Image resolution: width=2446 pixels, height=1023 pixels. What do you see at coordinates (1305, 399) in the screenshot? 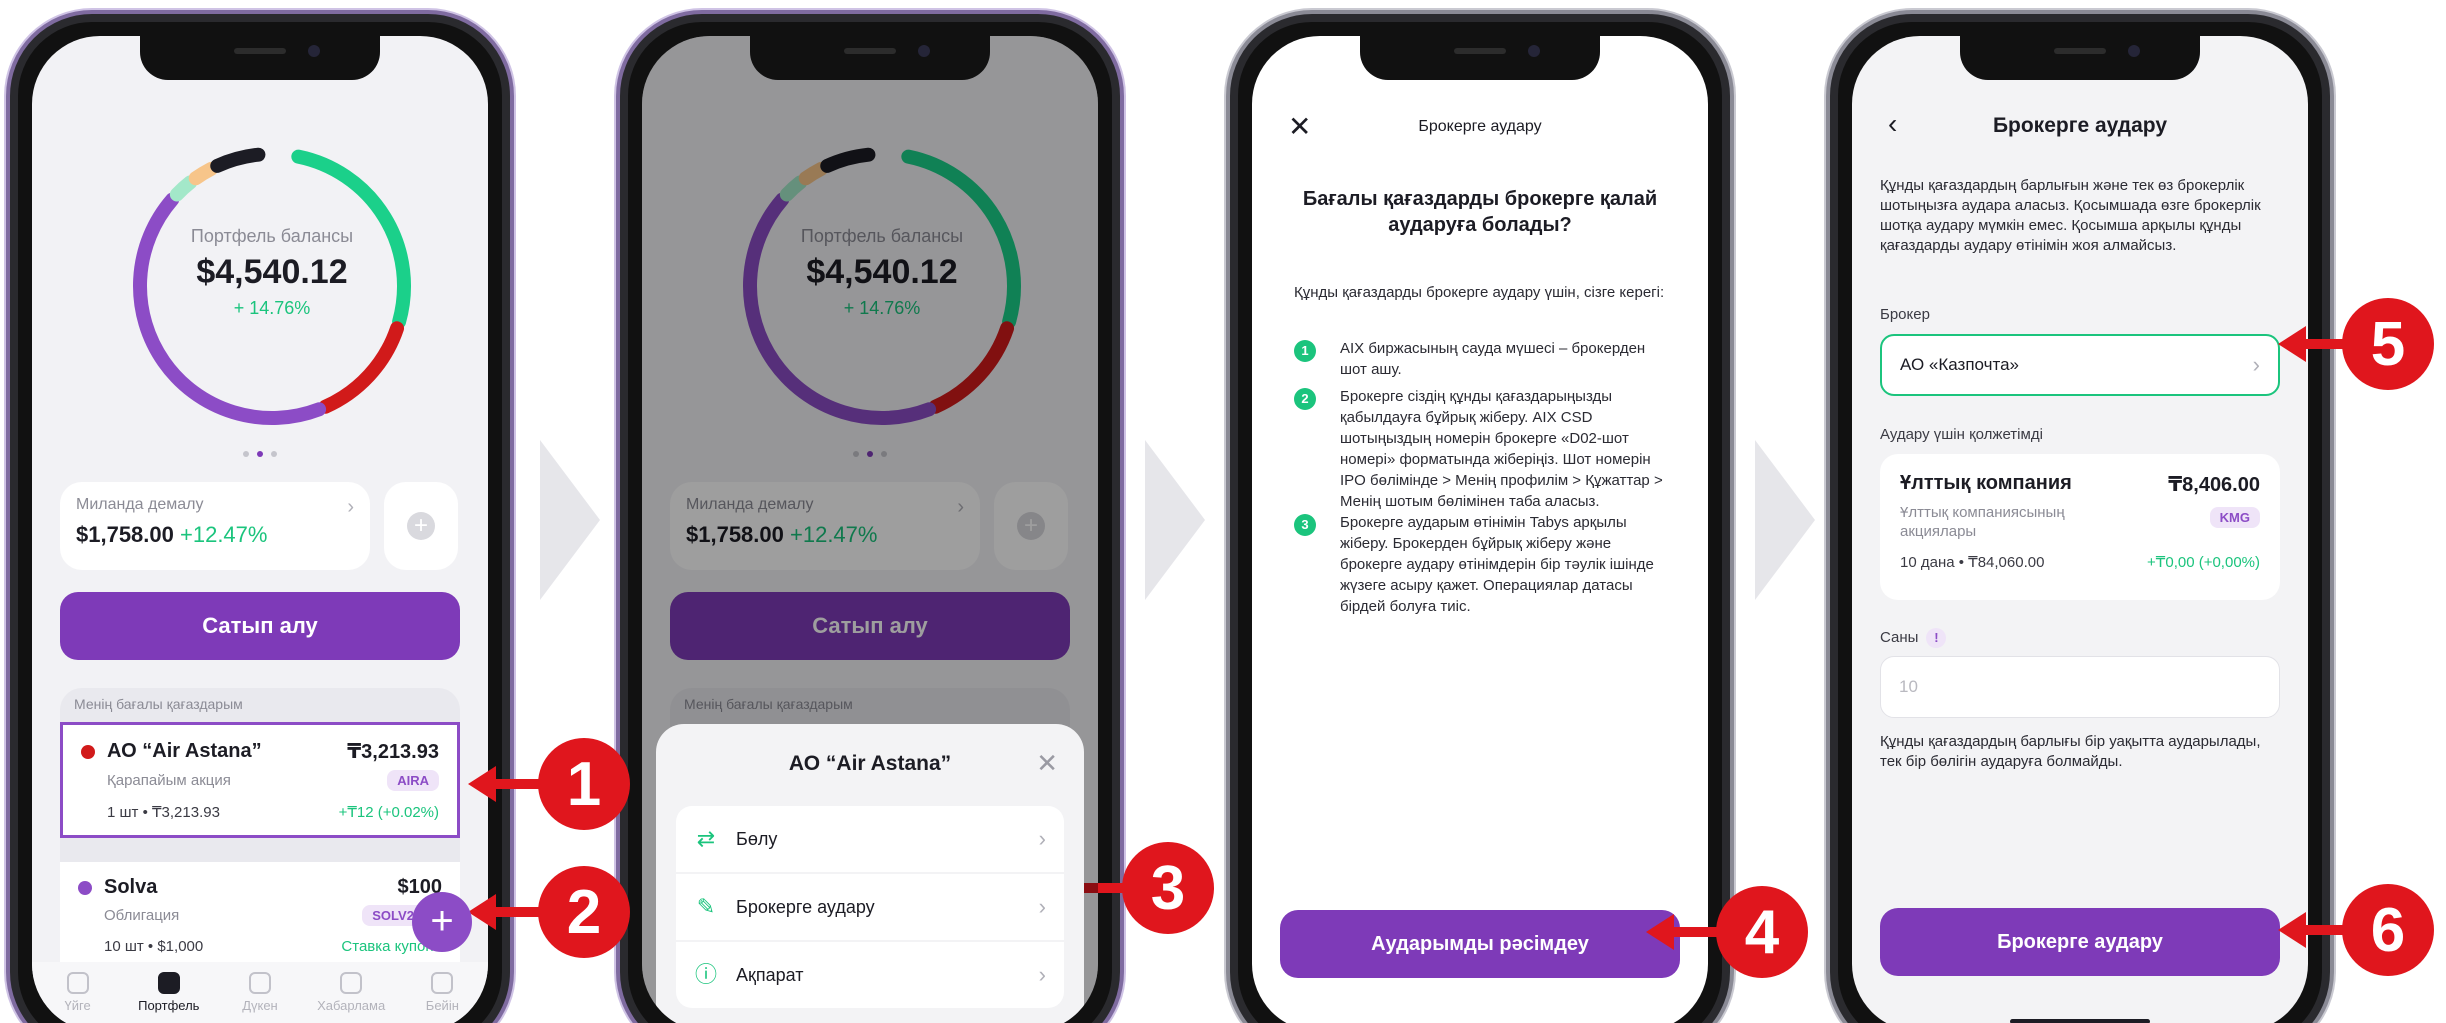
I see `step-number-badge: 2` at bounding box center [1305, 399].